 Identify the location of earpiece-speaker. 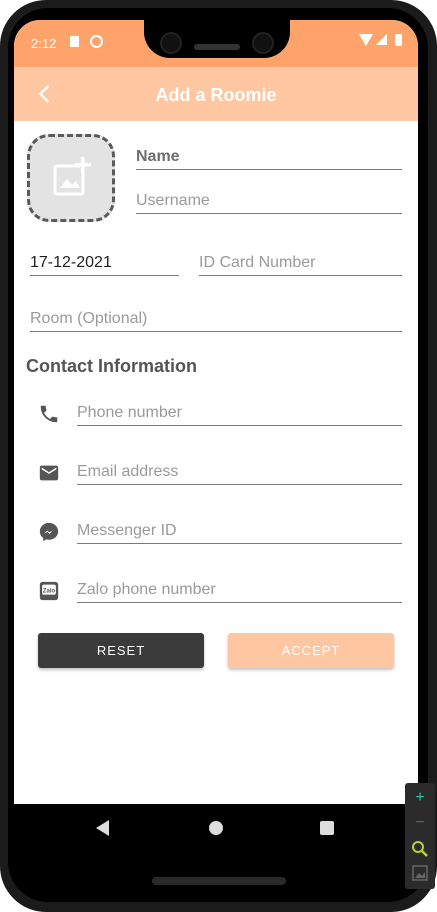
(217, 47).